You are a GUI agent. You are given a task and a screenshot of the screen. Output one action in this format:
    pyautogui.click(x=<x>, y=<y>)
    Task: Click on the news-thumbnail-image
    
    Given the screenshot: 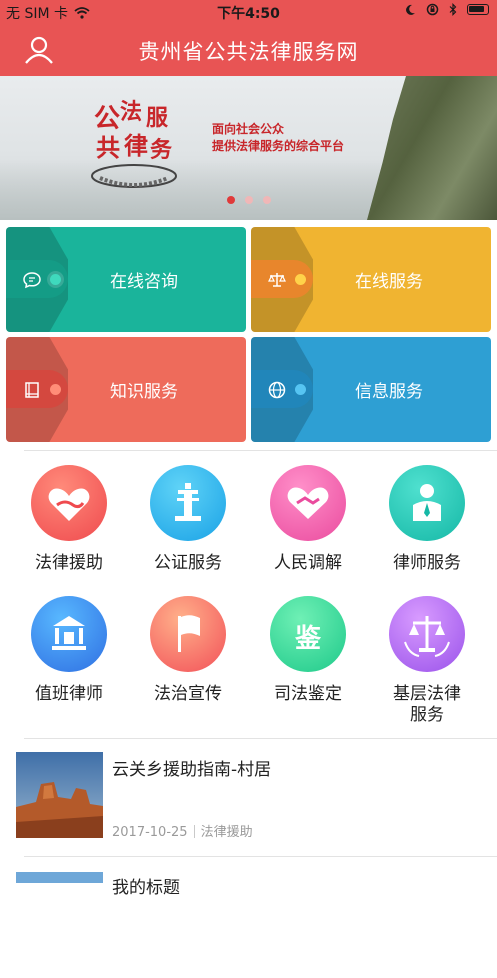 What is the action you would take?
    pyautogui.click(x=59, y=877)
    